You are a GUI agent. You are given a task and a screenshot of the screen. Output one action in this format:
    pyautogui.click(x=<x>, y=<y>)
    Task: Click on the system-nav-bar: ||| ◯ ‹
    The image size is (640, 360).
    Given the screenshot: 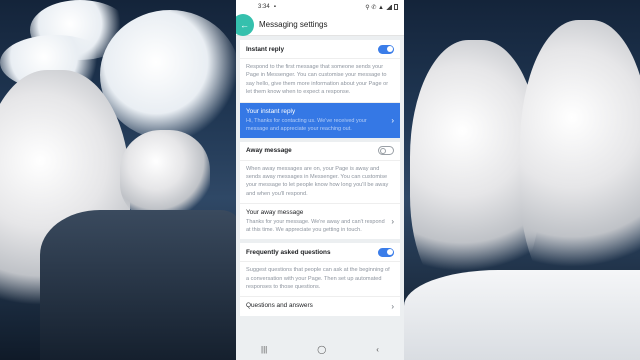 What is the action you would take?
    pyautogui.click(x=320, y=349)
    